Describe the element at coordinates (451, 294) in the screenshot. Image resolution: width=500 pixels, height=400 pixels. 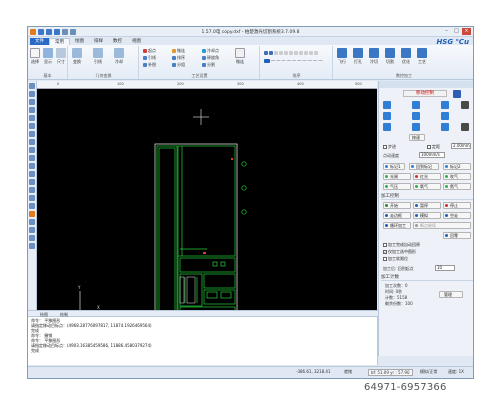
I see `manage-button: 管理` at that location.